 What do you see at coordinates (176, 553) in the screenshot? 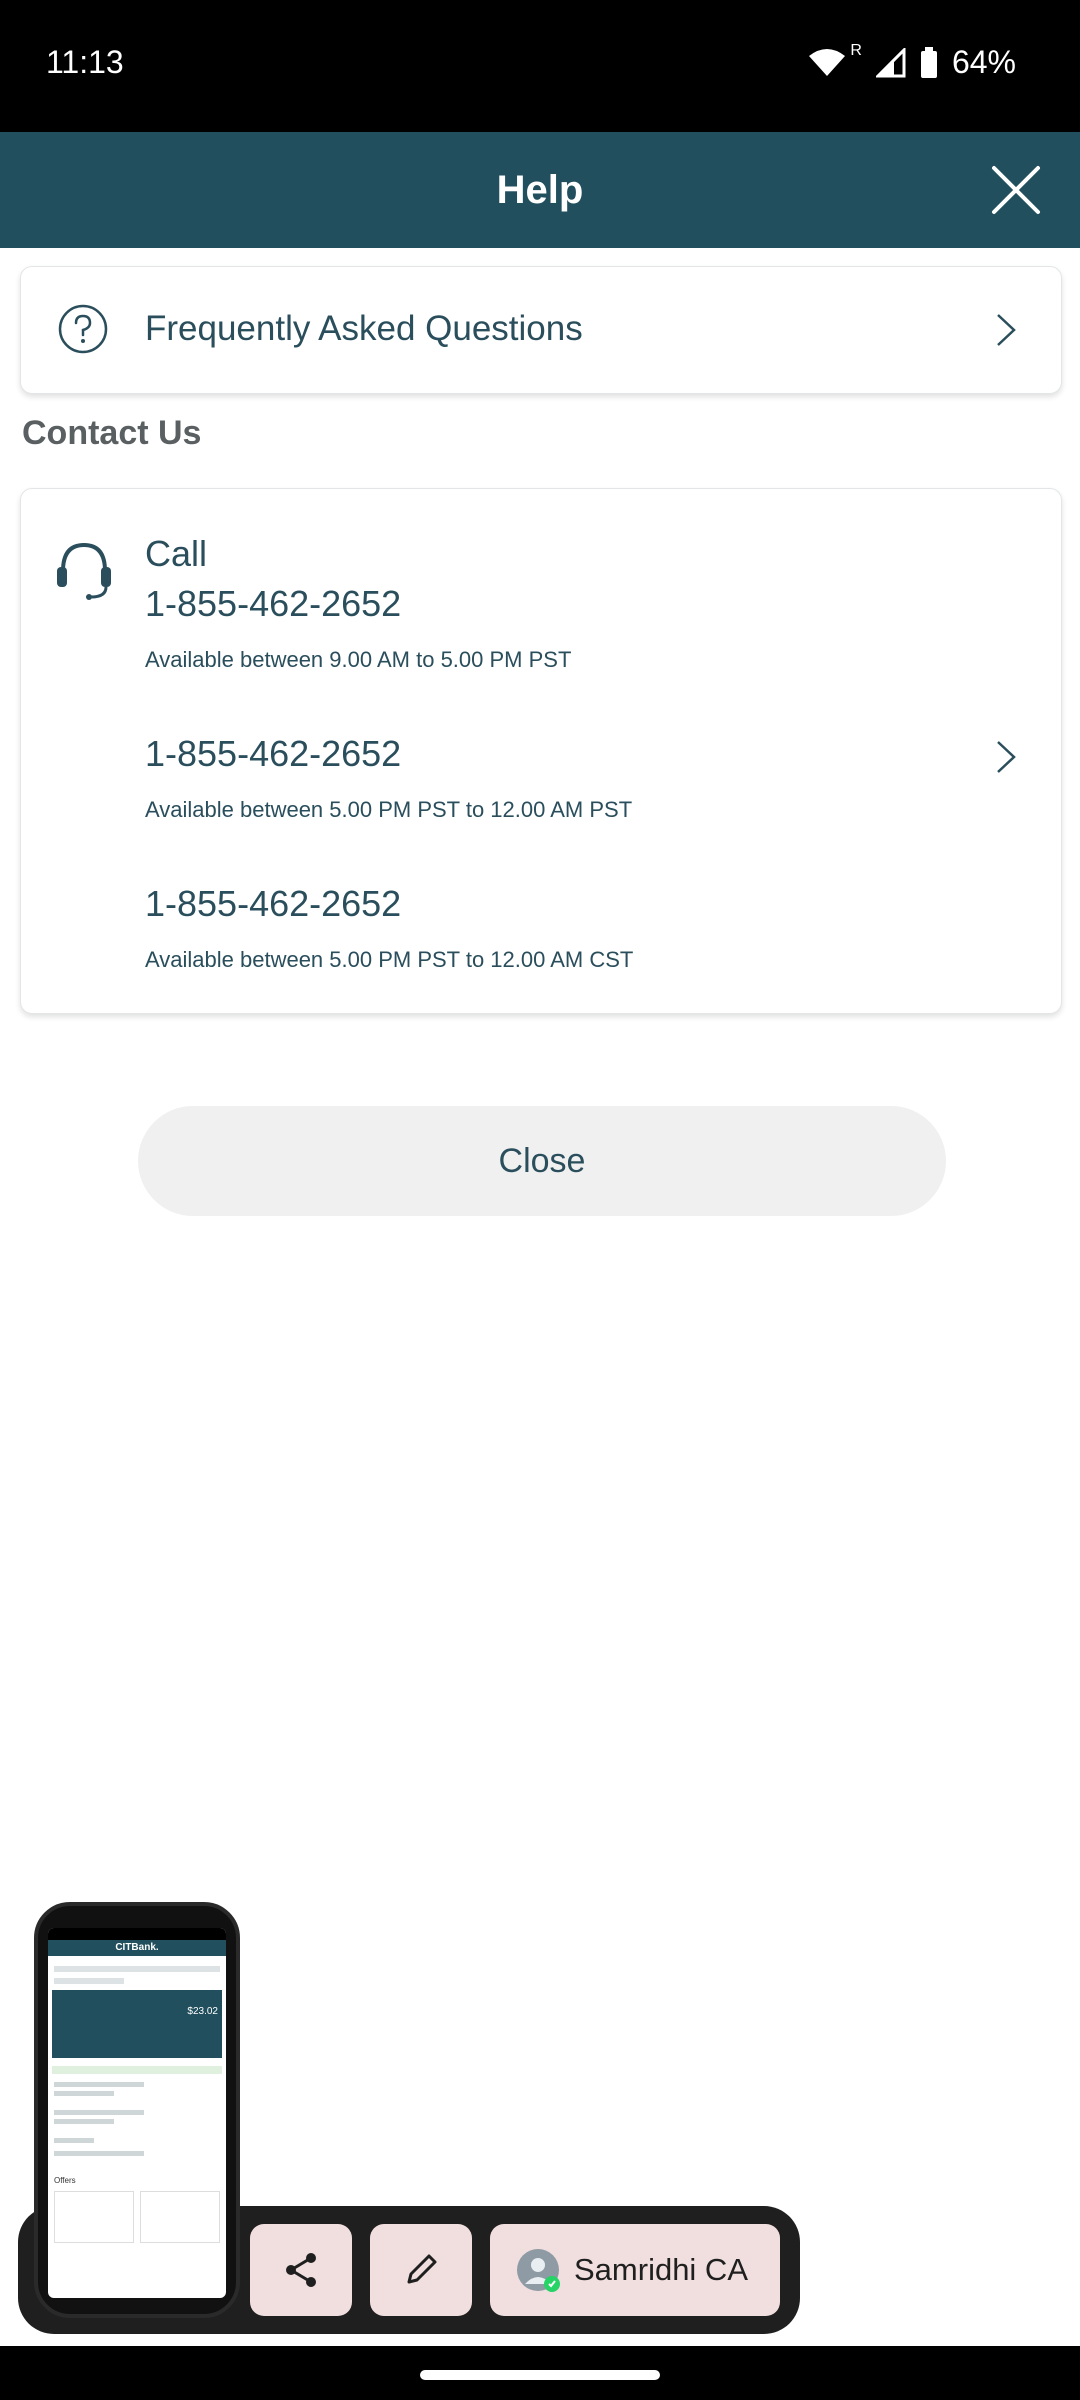
I see `call-label: Call` at bounding box center [176, 553].